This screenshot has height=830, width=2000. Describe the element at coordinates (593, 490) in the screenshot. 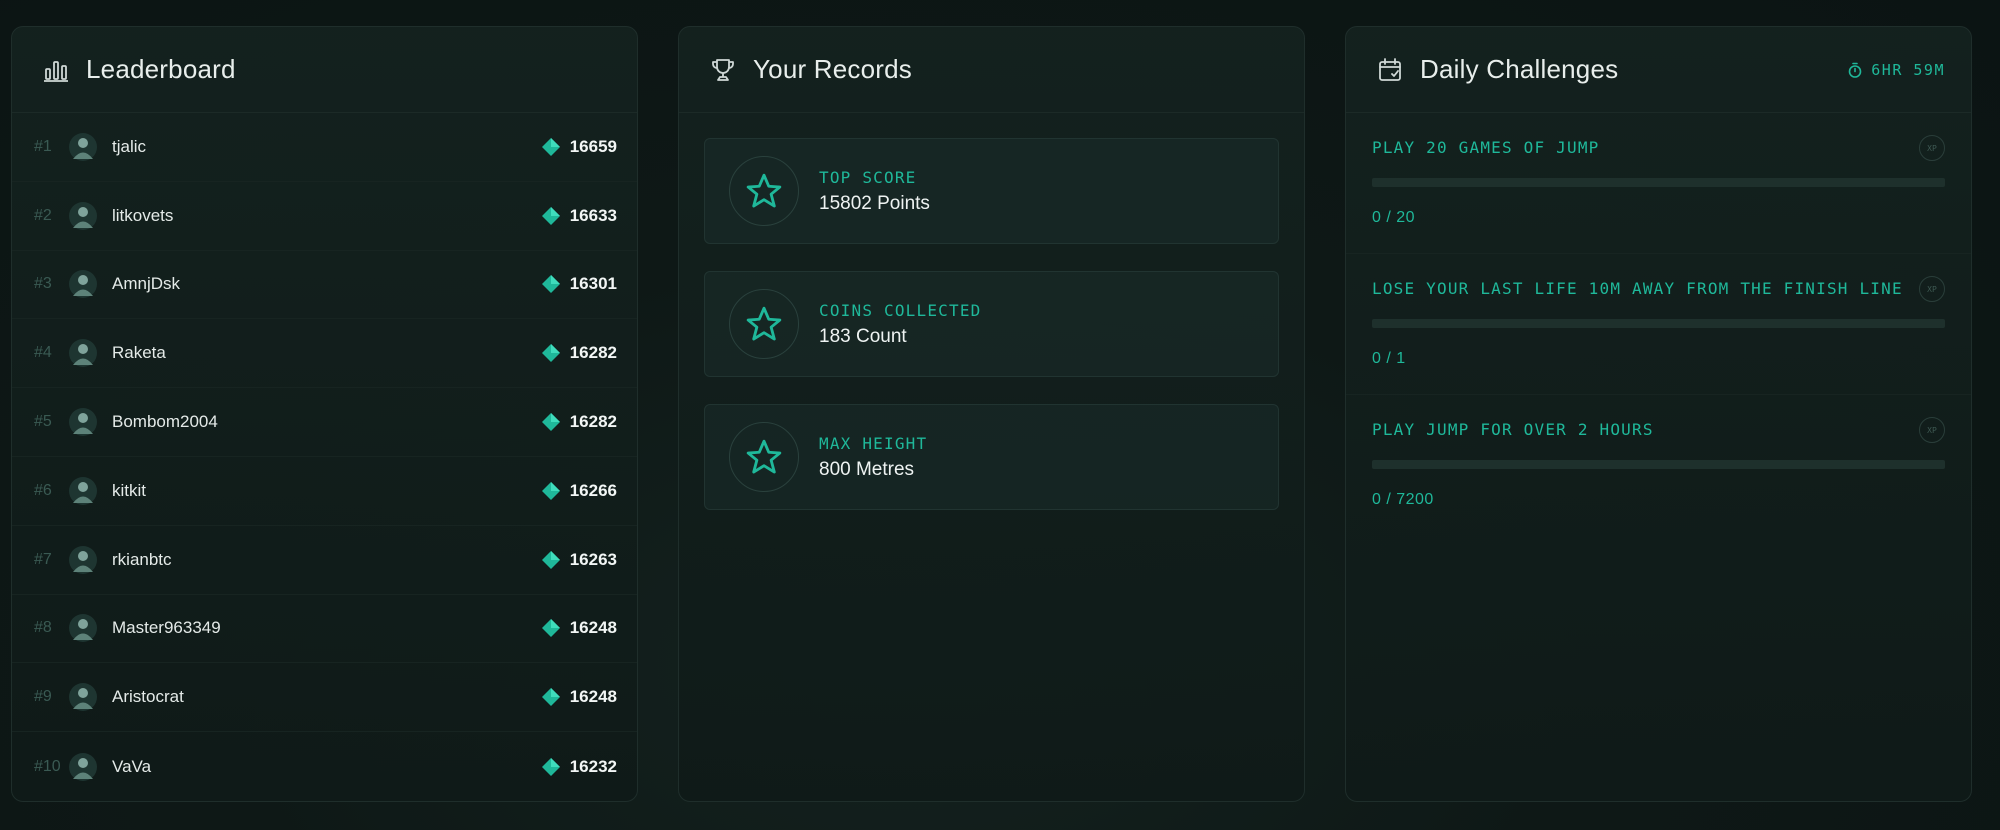

I see `score-value: 16266` at that location.